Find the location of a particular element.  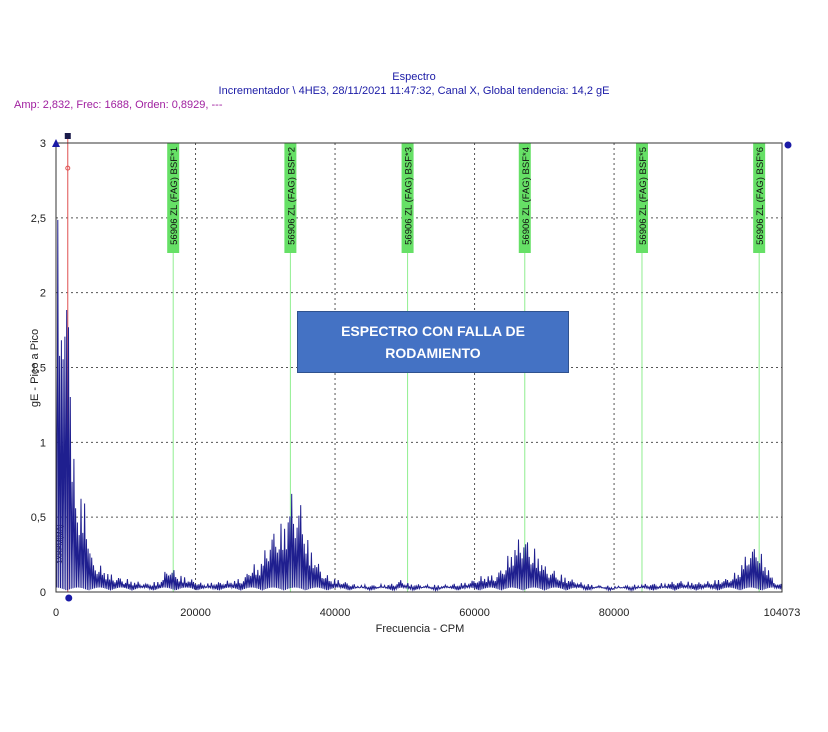

bsf-marker-label: 56906 ZL (FAG) BSF*6 is located at coordinates (759, 198).